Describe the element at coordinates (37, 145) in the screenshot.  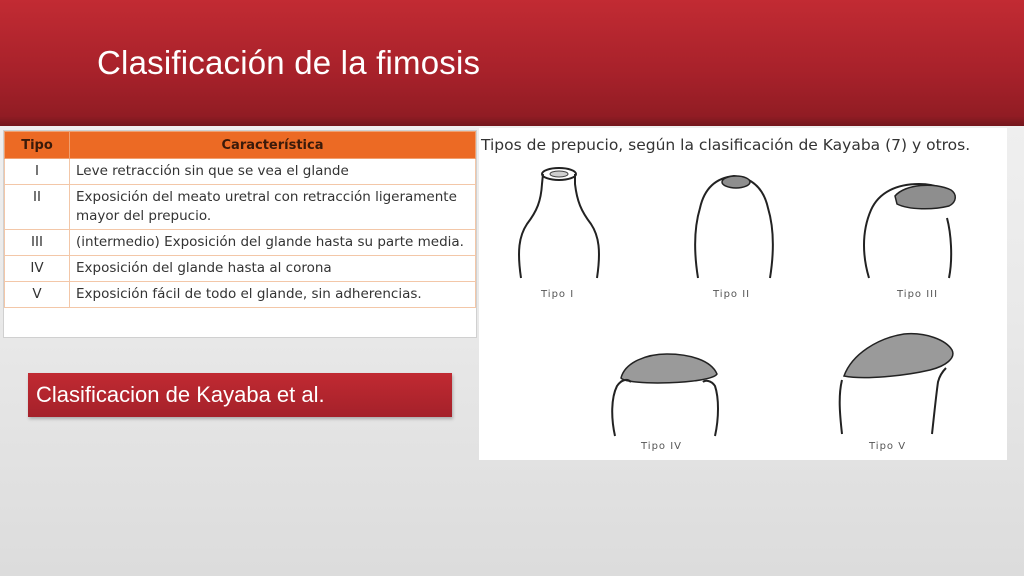
I see `header-tipo: Tipo` at that location.